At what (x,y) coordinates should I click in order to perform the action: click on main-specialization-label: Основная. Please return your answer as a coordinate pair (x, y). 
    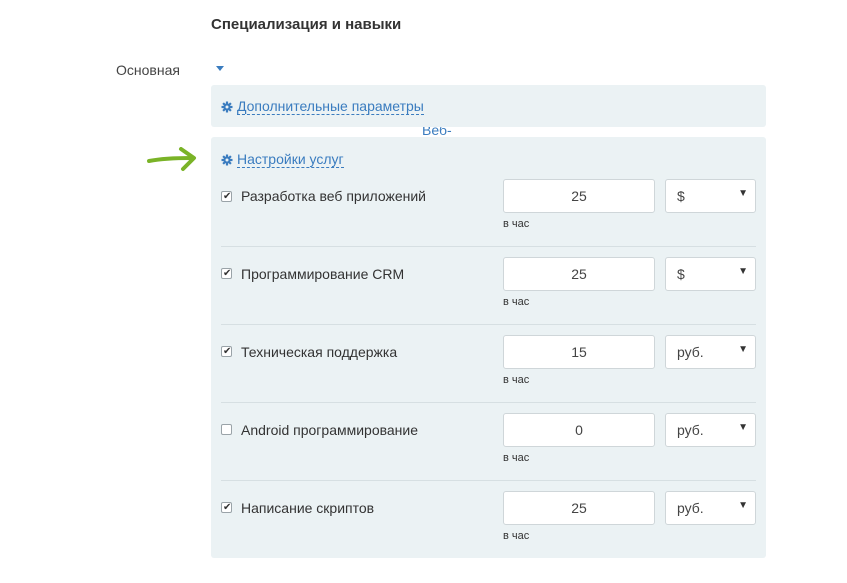
    Looking at the image, I should click on (148, 70).